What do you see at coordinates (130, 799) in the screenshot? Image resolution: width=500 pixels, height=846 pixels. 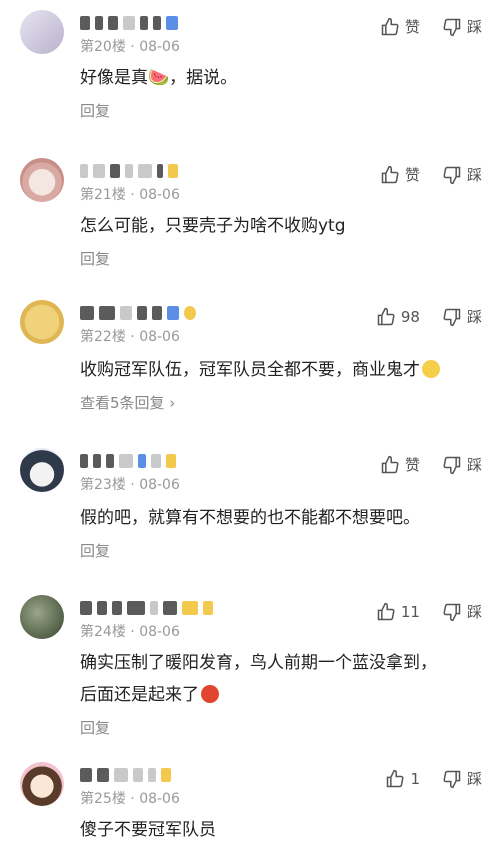 I see `floor-meta: 第25楼 · 08-06` at bounding box center [130, 799].